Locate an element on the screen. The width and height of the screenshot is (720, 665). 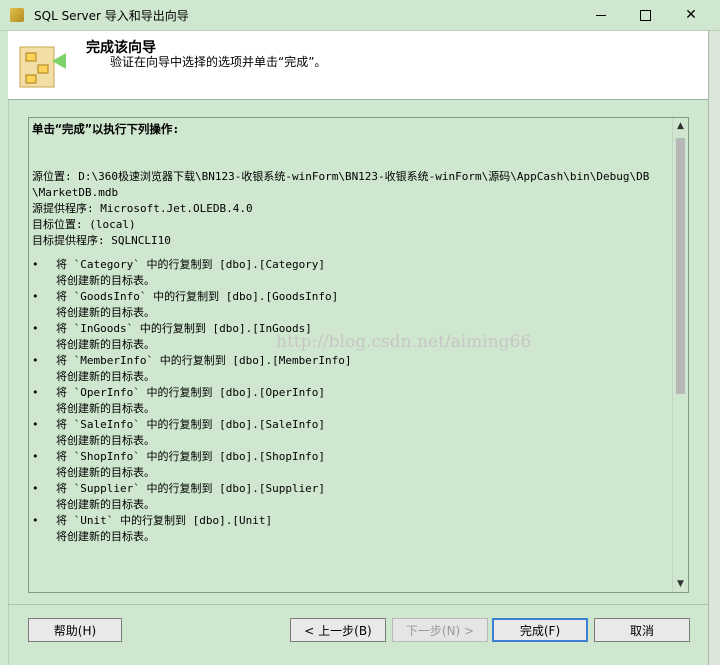
copy-action-text: 将 `Supplier` 中的行复制到 [dbo].[Supplier] is located at coordinates (191, 488).